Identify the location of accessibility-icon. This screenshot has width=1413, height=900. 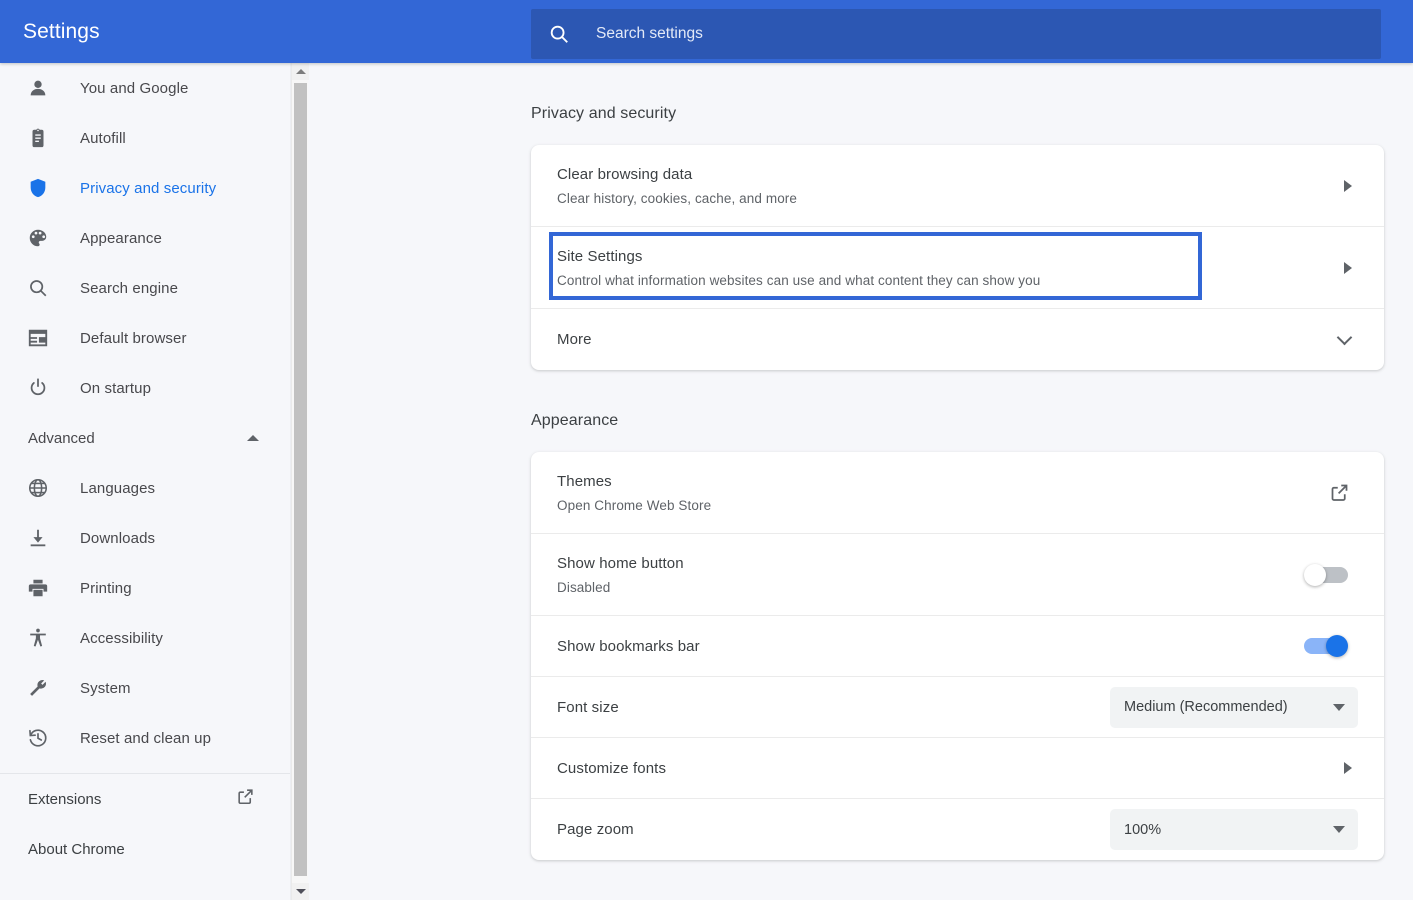
(38, 638).